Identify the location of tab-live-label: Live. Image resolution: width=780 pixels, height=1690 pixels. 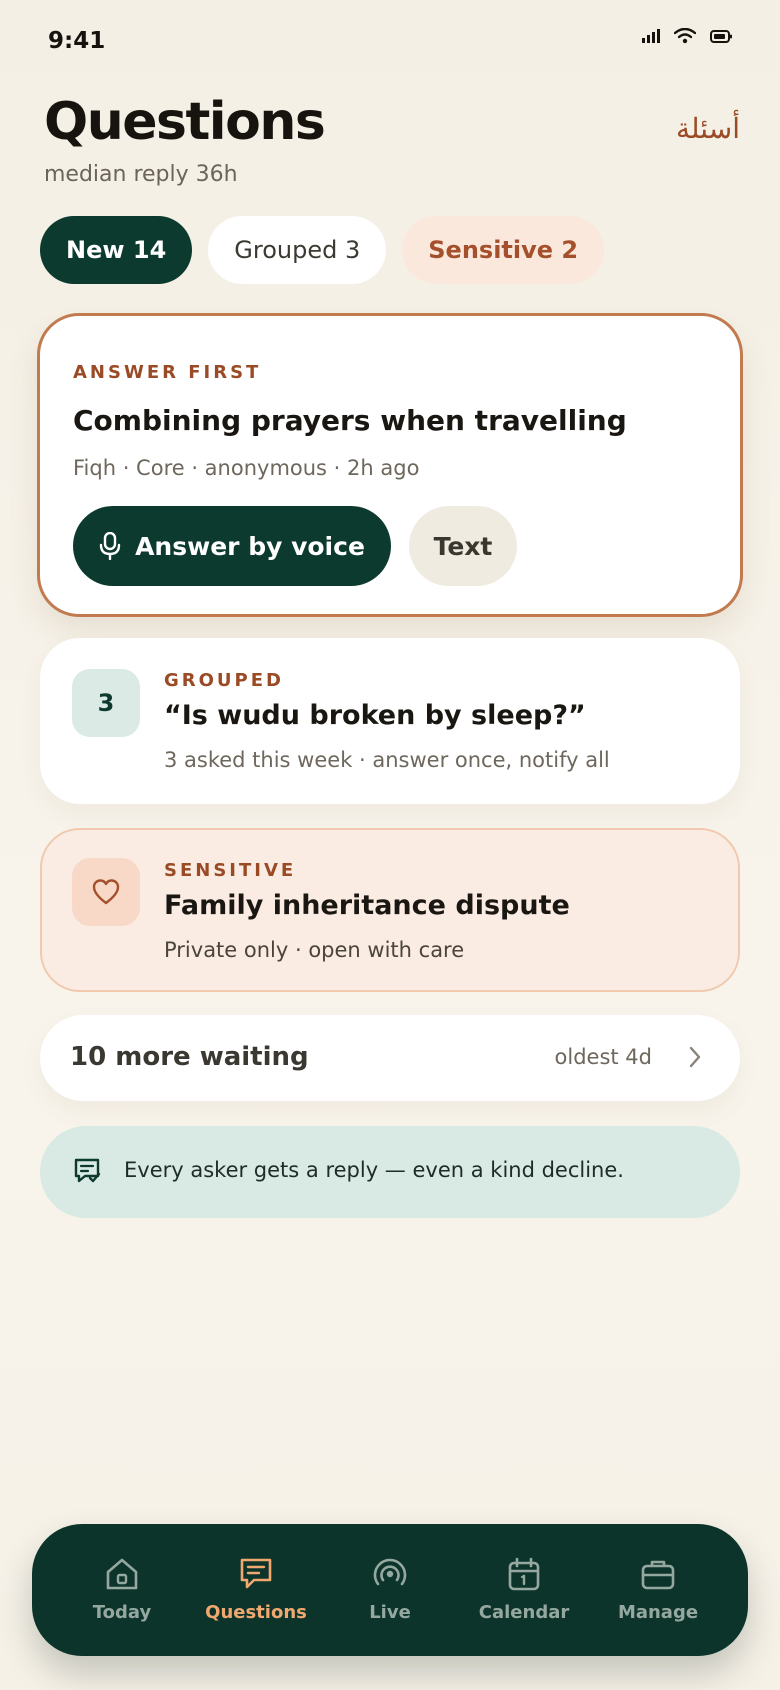
(390, 1612).